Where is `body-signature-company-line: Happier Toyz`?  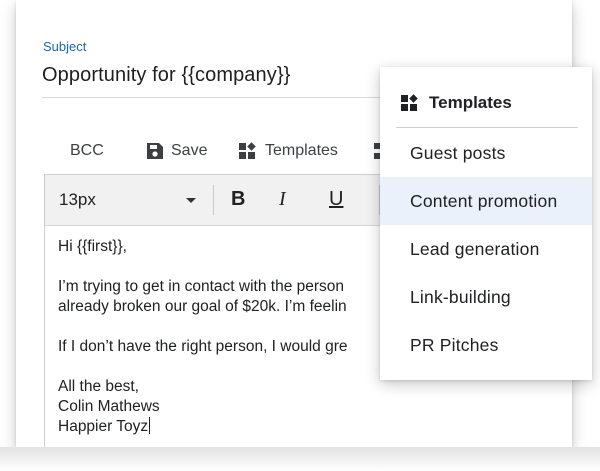
body-signature-company-line: Happier Toyz is located at coordinates (315, 427).